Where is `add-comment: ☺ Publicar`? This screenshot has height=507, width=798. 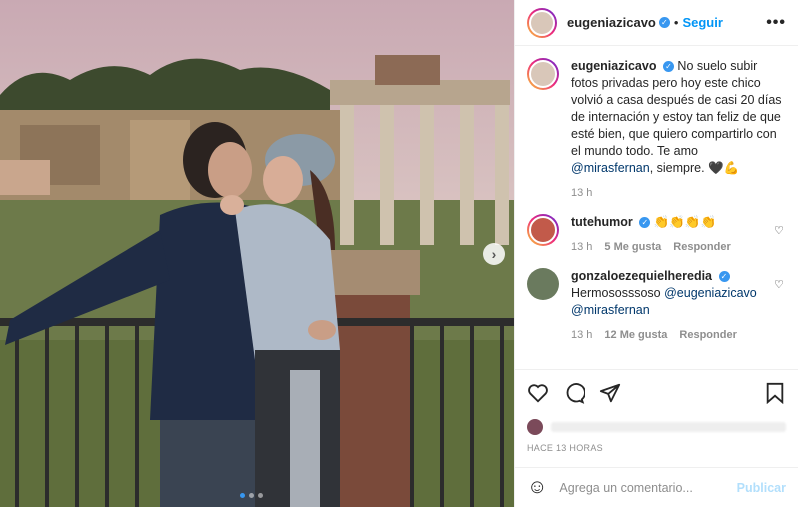 add-comment: ☺ Publicar is located at coordinates (656, 487).